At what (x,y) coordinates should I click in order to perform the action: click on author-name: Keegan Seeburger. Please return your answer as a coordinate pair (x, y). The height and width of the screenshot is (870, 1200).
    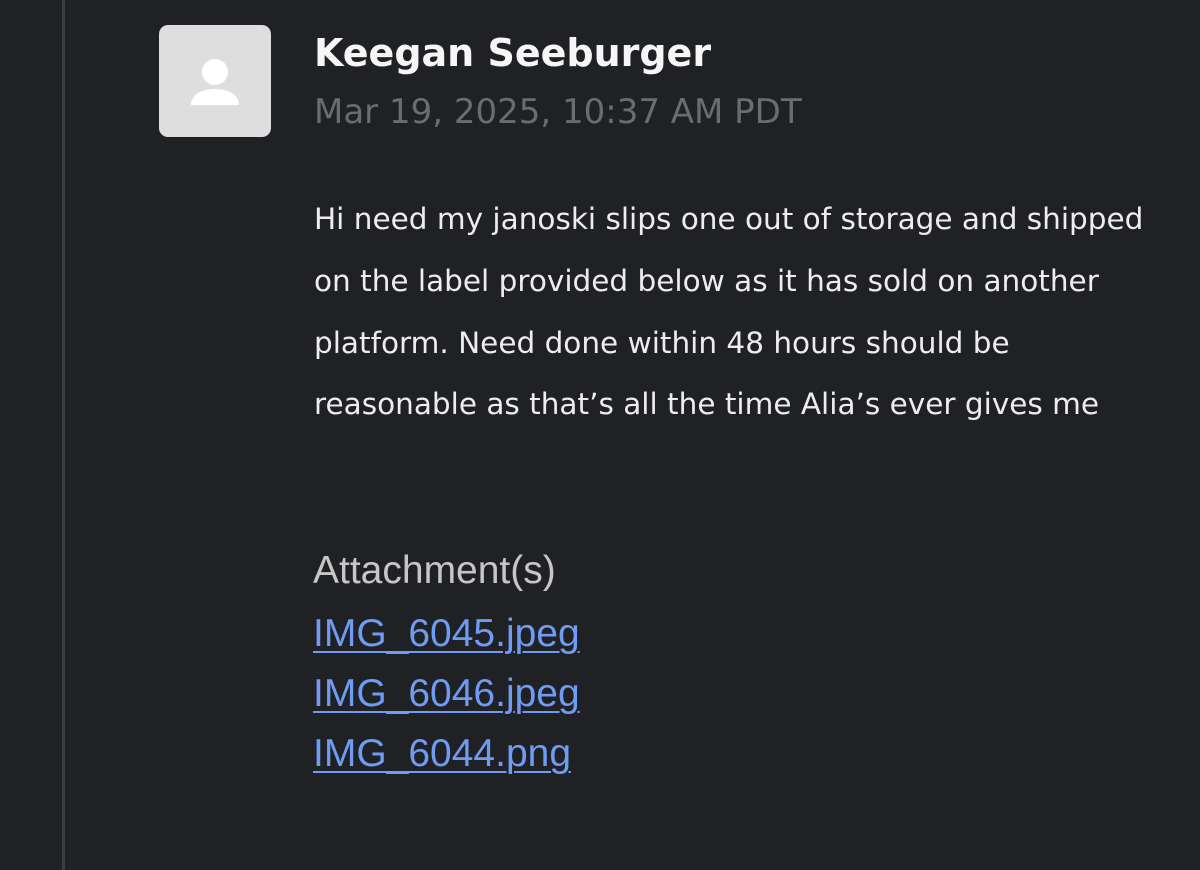
    Looking at the image, I should click on (513, 53).